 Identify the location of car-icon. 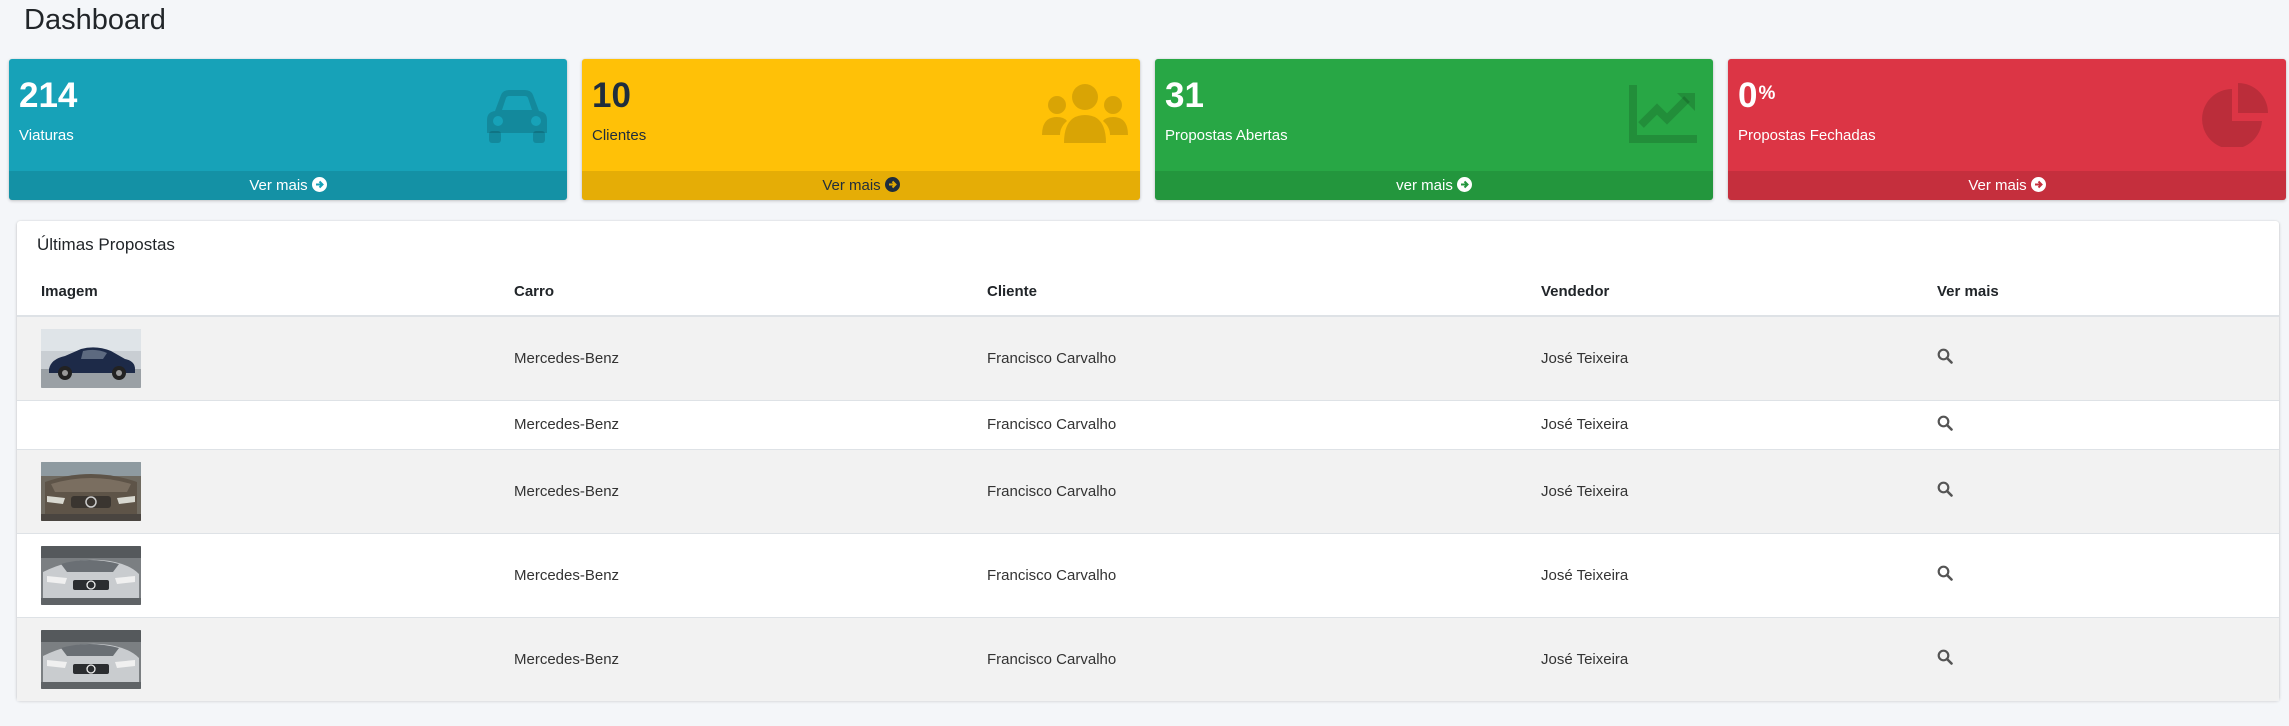
(517, 116).